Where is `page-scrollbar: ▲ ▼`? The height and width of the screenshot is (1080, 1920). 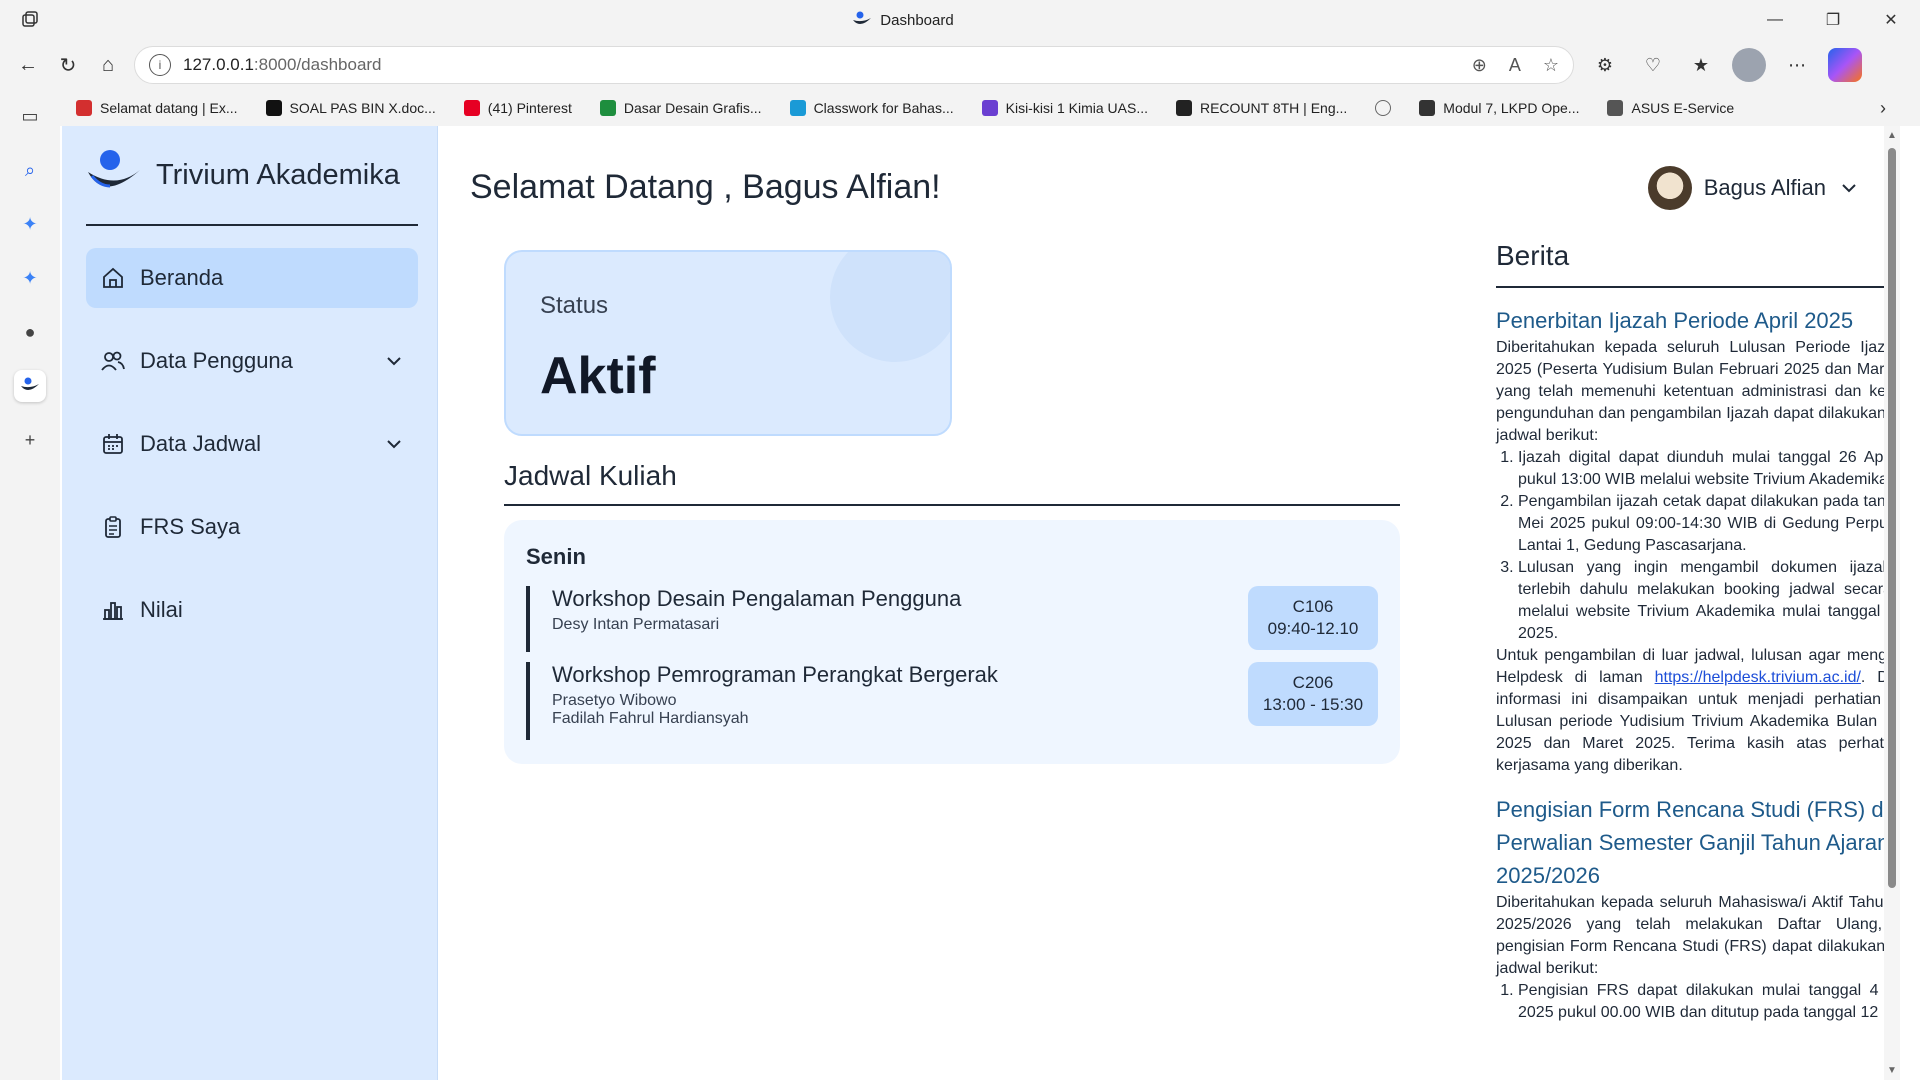 page-scrollbar: ▲ ▼ is located at coordinates (1892, 603).